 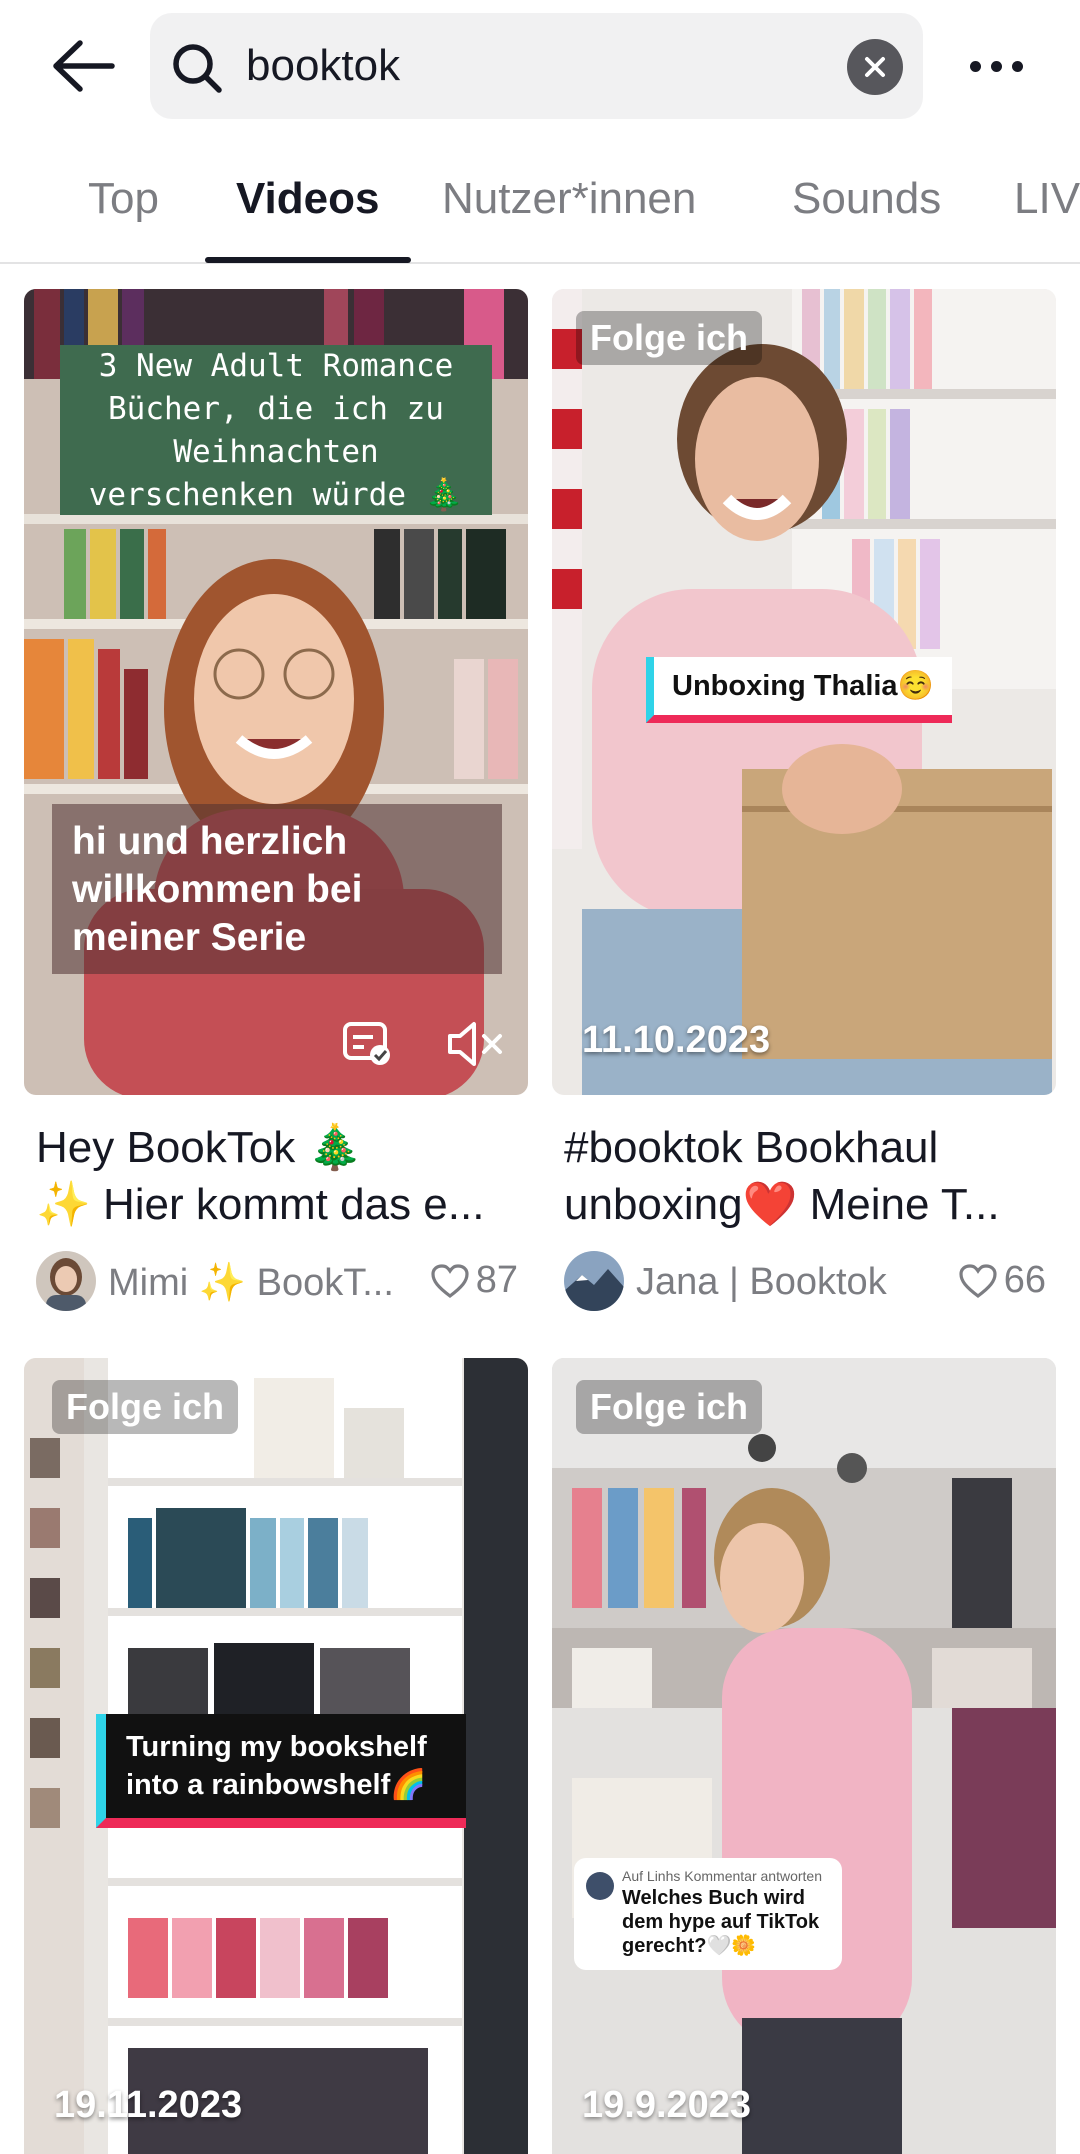 I want to click on tab-live: LIV, so click(x=1047, y=199).